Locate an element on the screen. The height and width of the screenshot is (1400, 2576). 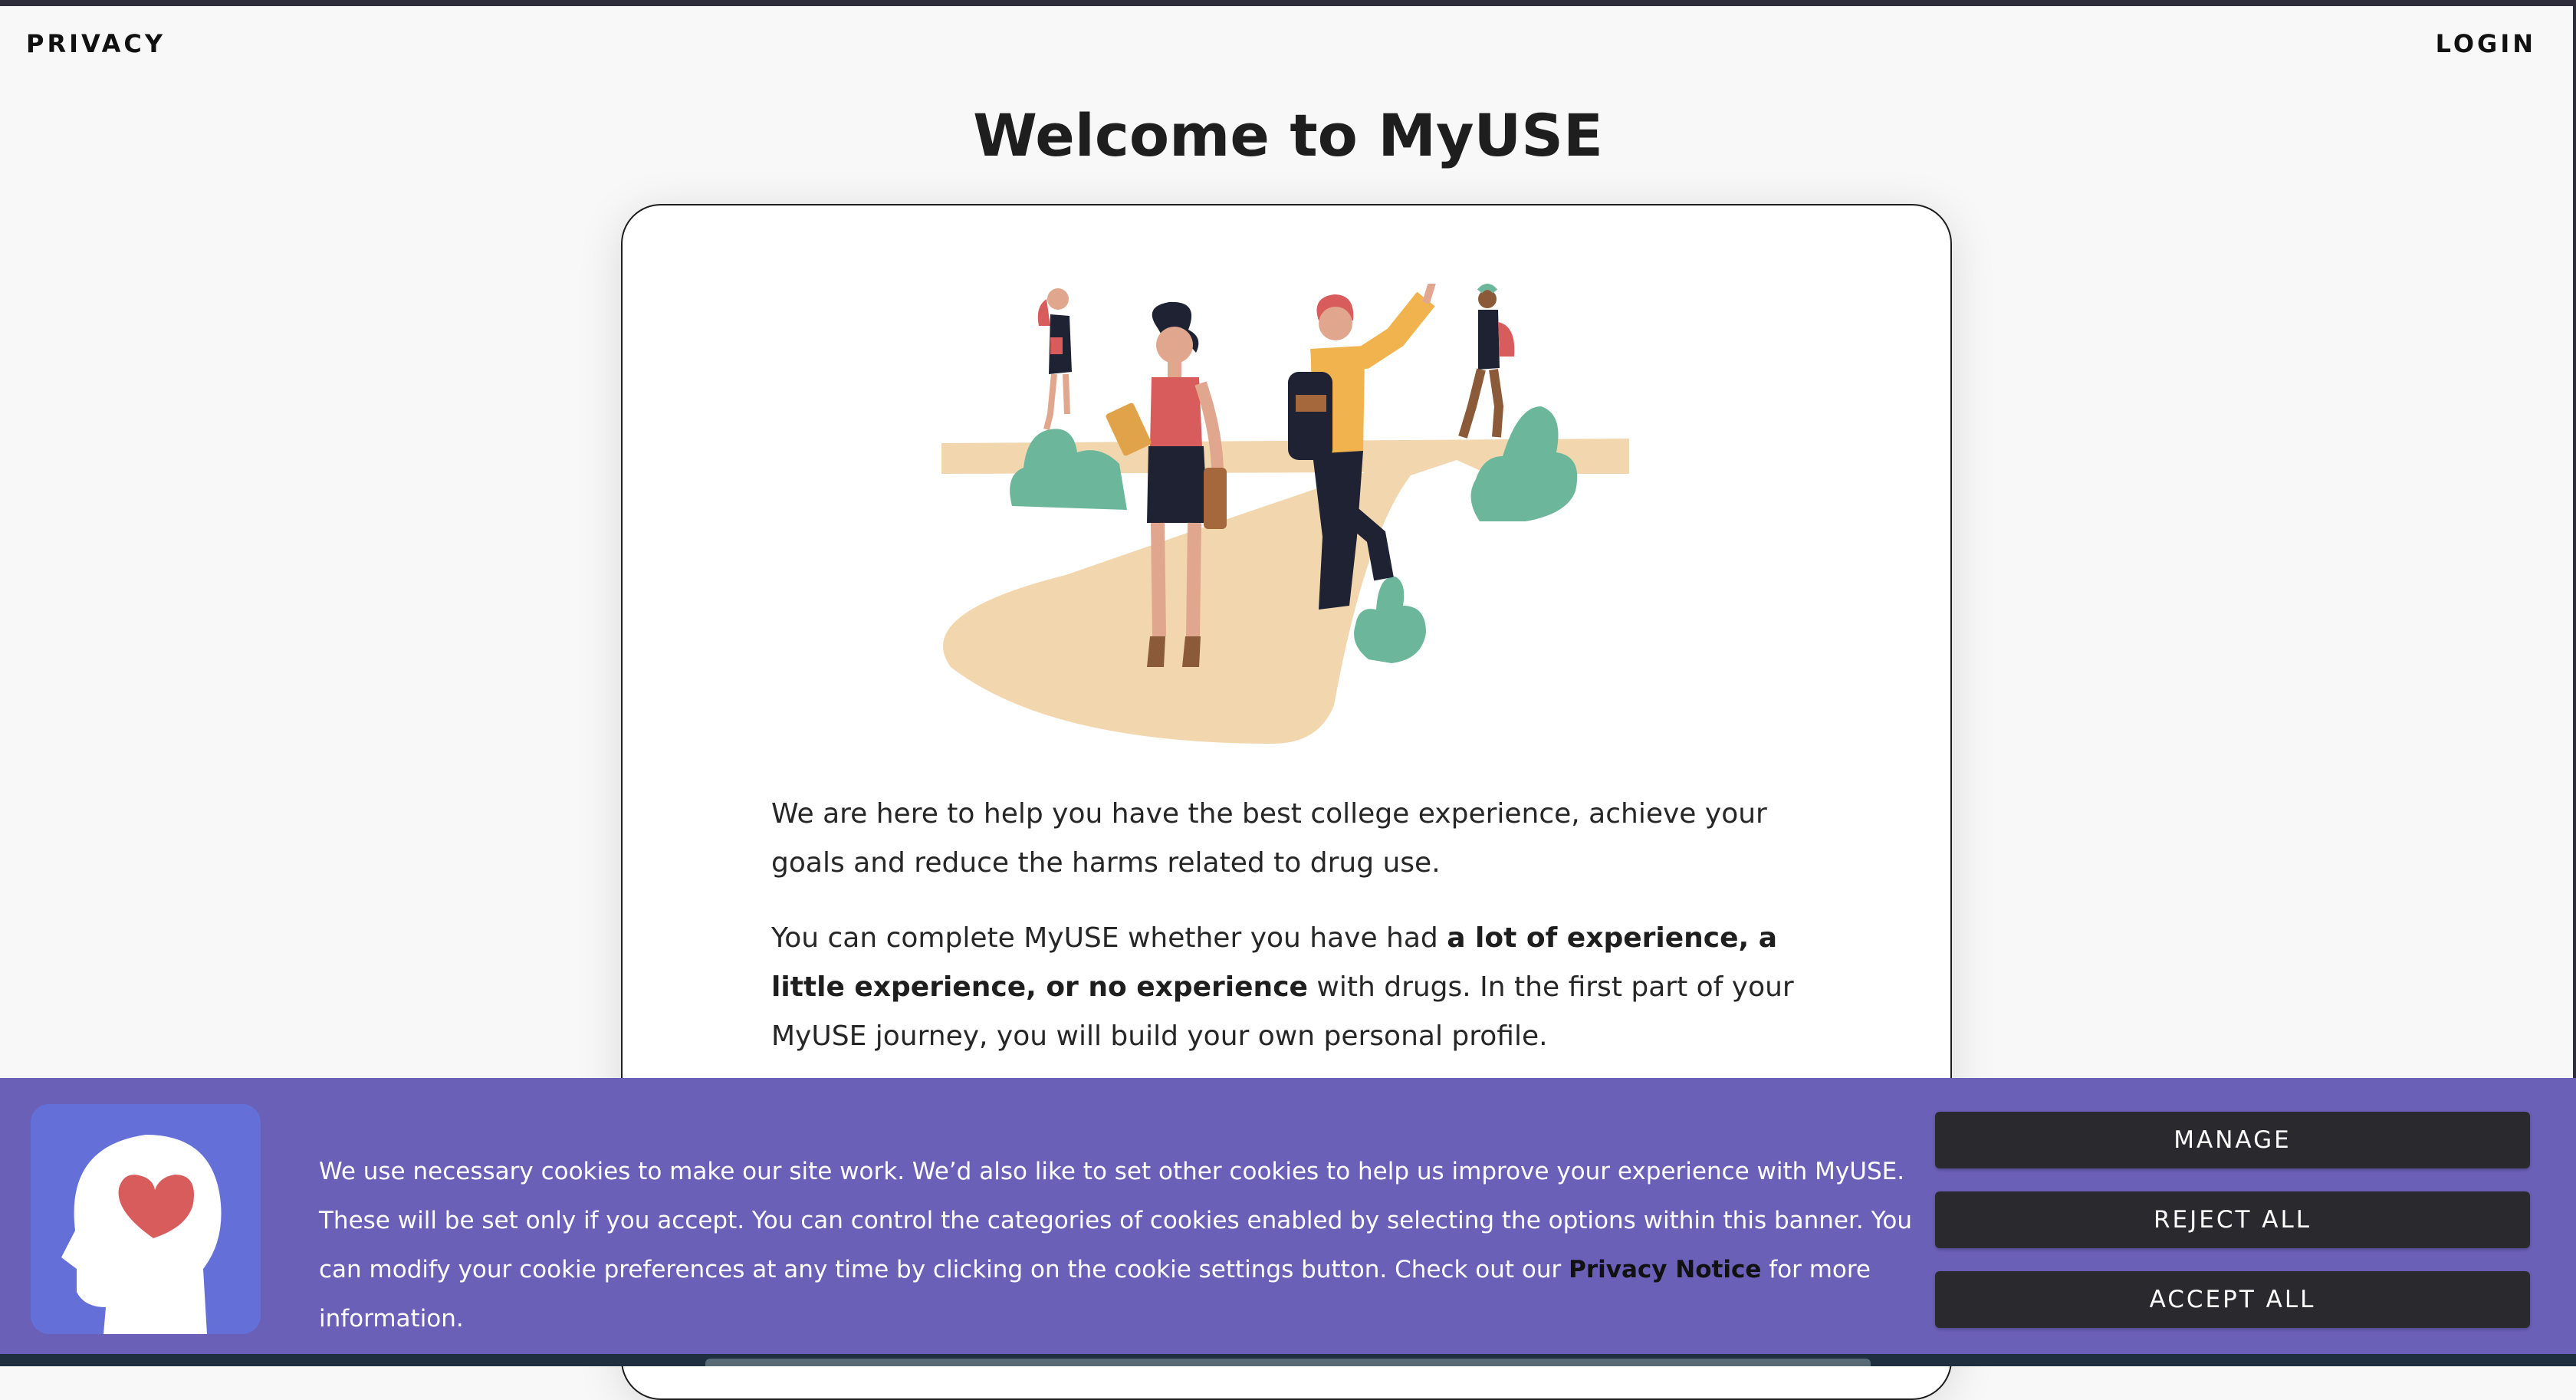
students-walking-illustration is located at coordinates (1285, 514).